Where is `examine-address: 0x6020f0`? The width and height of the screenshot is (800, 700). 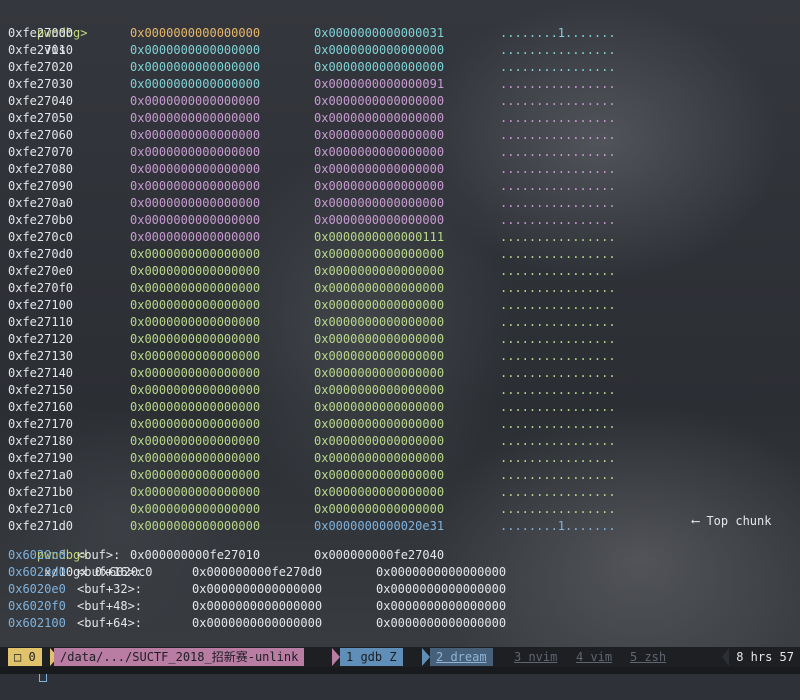
examine-address: 0x6020f0 is located at coordinates (37, 606).